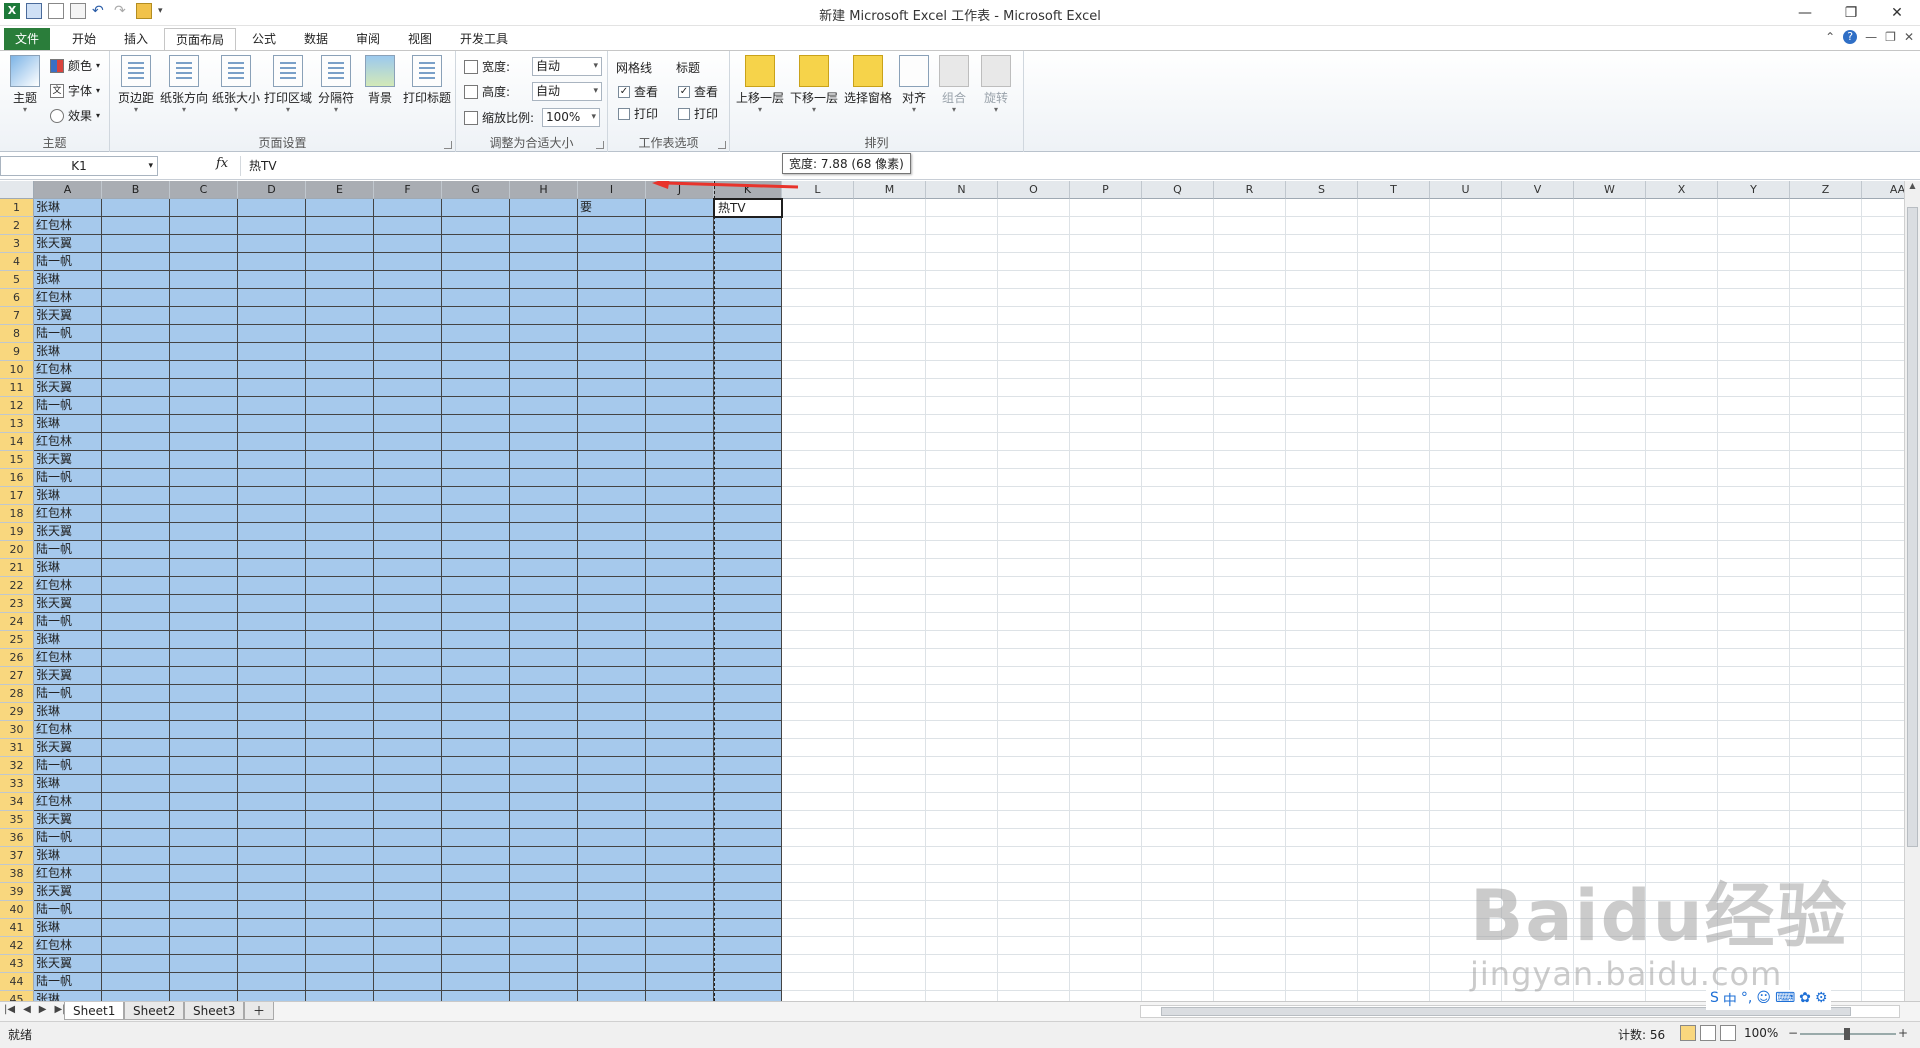  What do you see at coordinates (408, 820) in the screenshot?
I see `cell-f35` at bounding box center [408, 820].